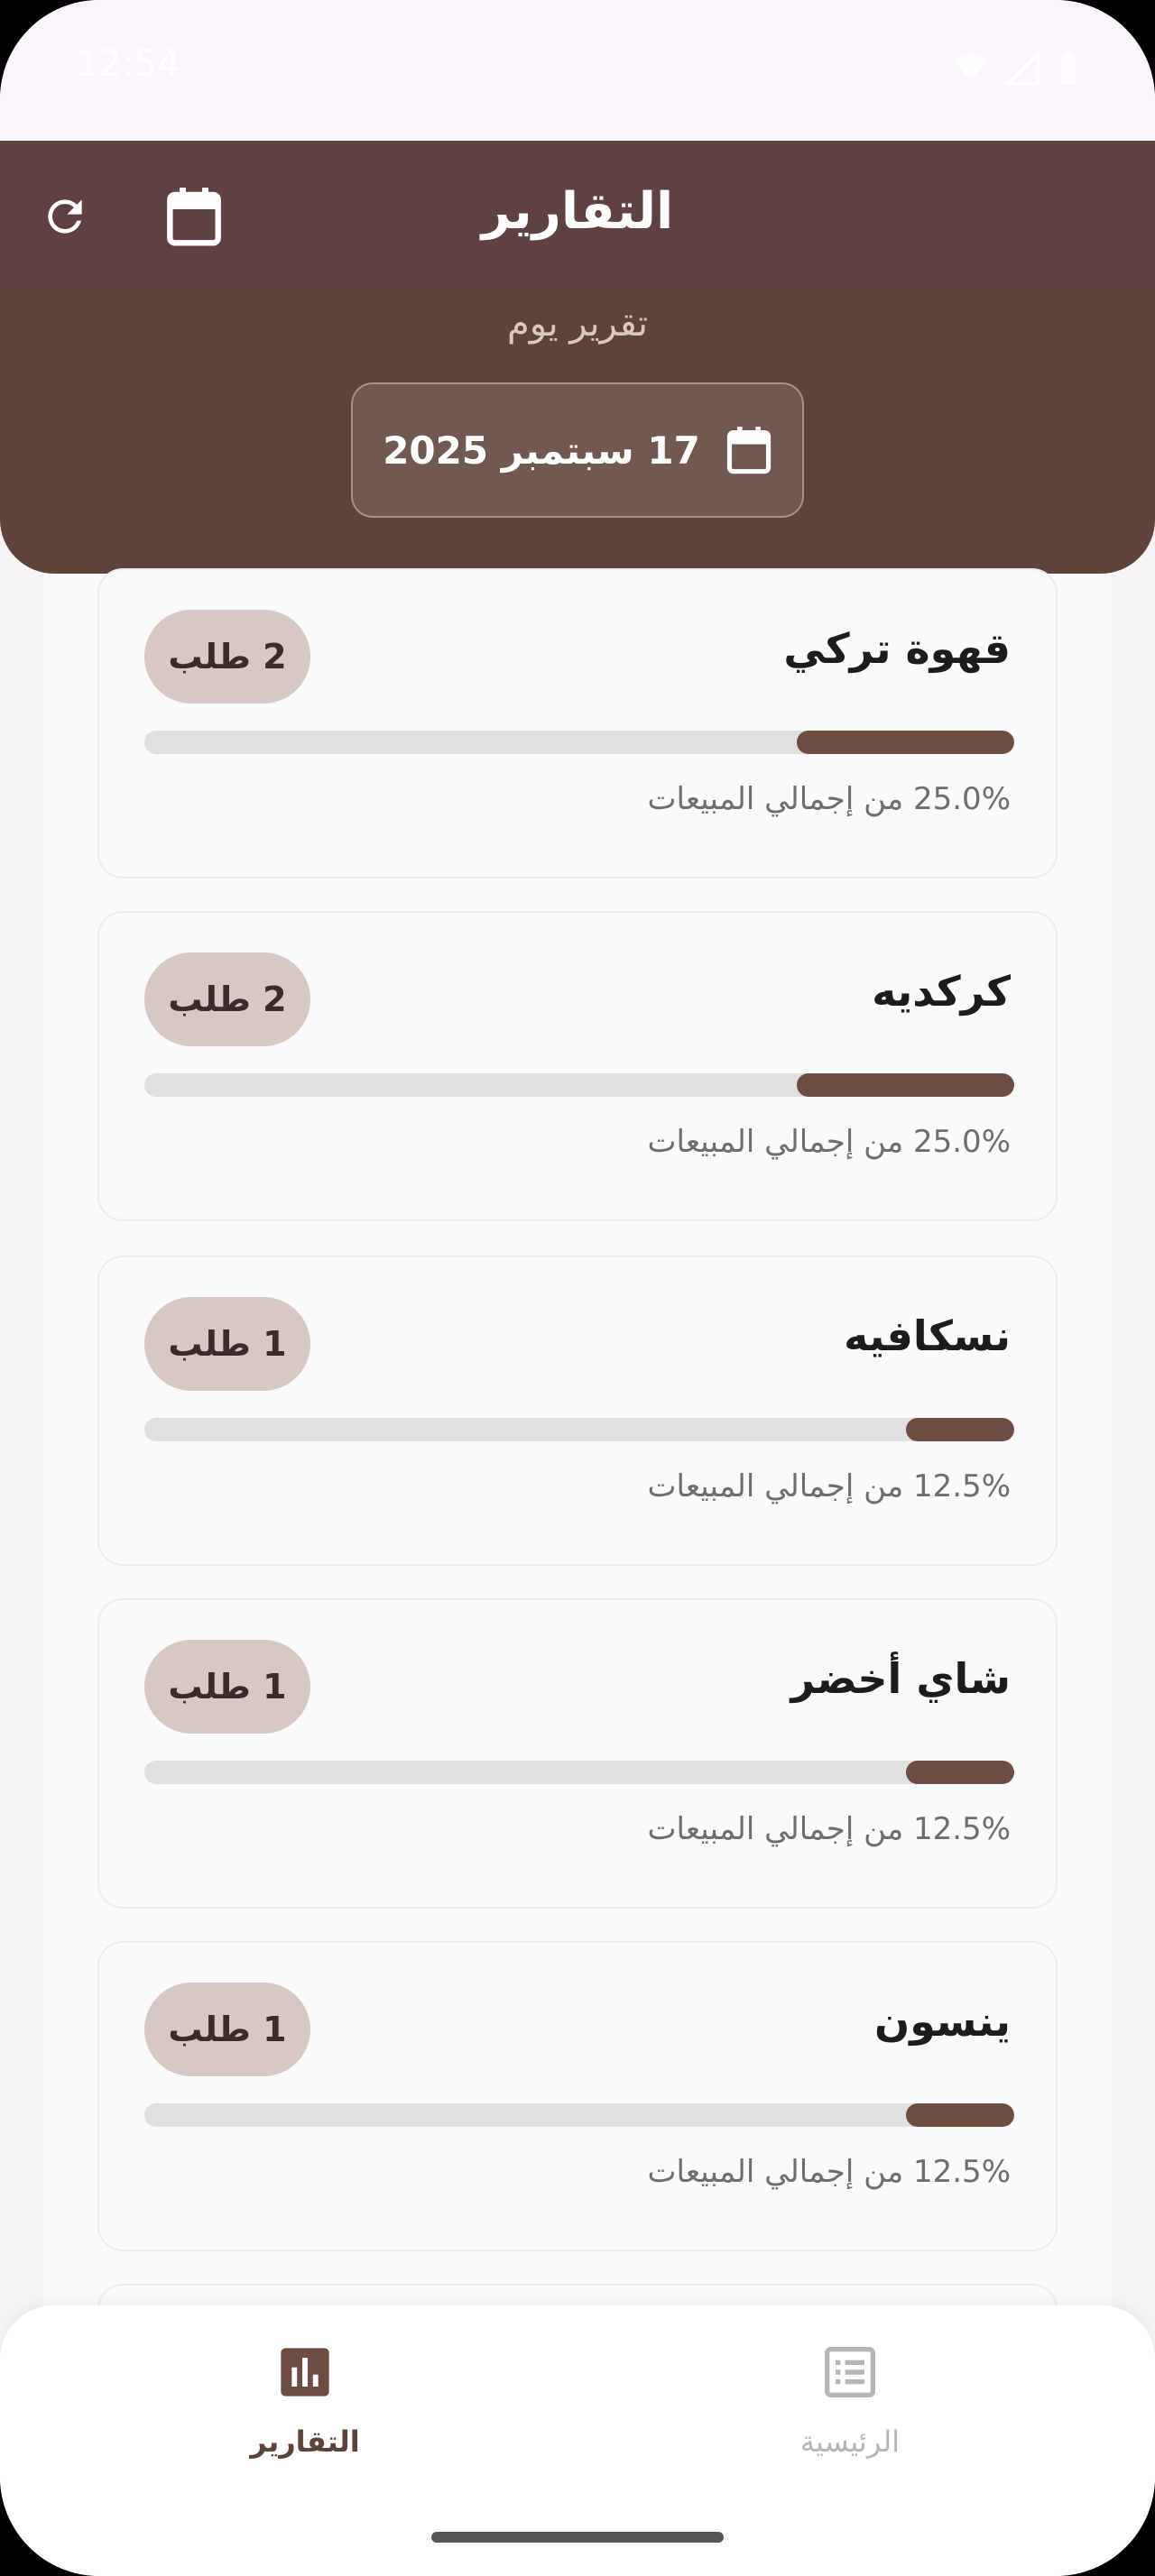 This screenshot has height=2576, width=1155. What do you see at coordinates (900, 1678) in the screenshot?
I see `item-name: شاي أخضر` at bounding box center [900, 1678].